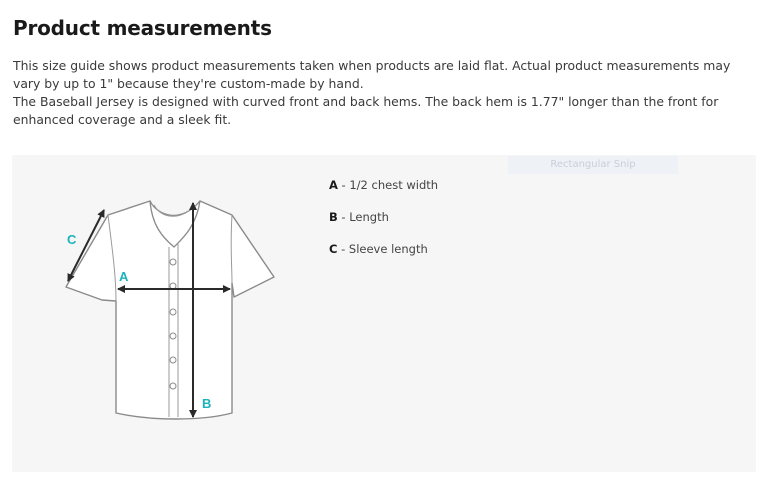 This screenshot has height=491, width=768. Describe the element at coordinates (206, 403) in the screenshot. I see `marker-label-b: B` at that location.